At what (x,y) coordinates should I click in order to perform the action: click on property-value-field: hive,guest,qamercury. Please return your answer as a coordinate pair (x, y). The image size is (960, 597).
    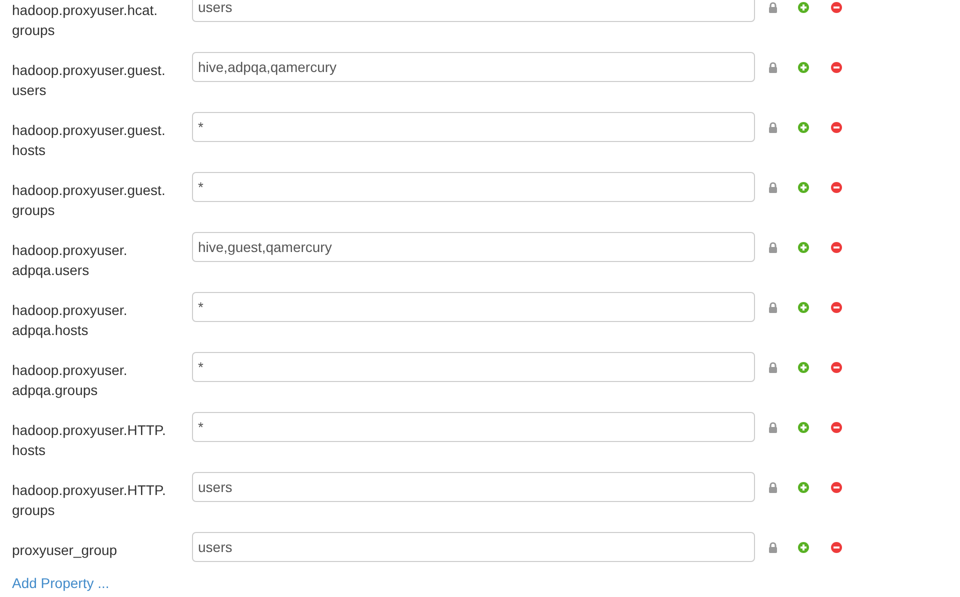
    Looking at the image, I should click on (473, 247).